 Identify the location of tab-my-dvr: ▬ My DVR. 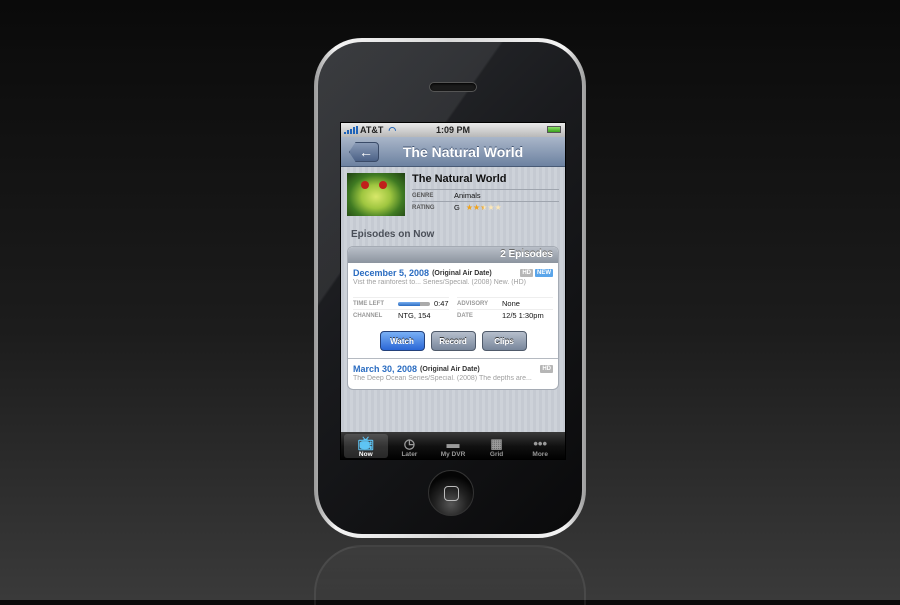
(453, 446).